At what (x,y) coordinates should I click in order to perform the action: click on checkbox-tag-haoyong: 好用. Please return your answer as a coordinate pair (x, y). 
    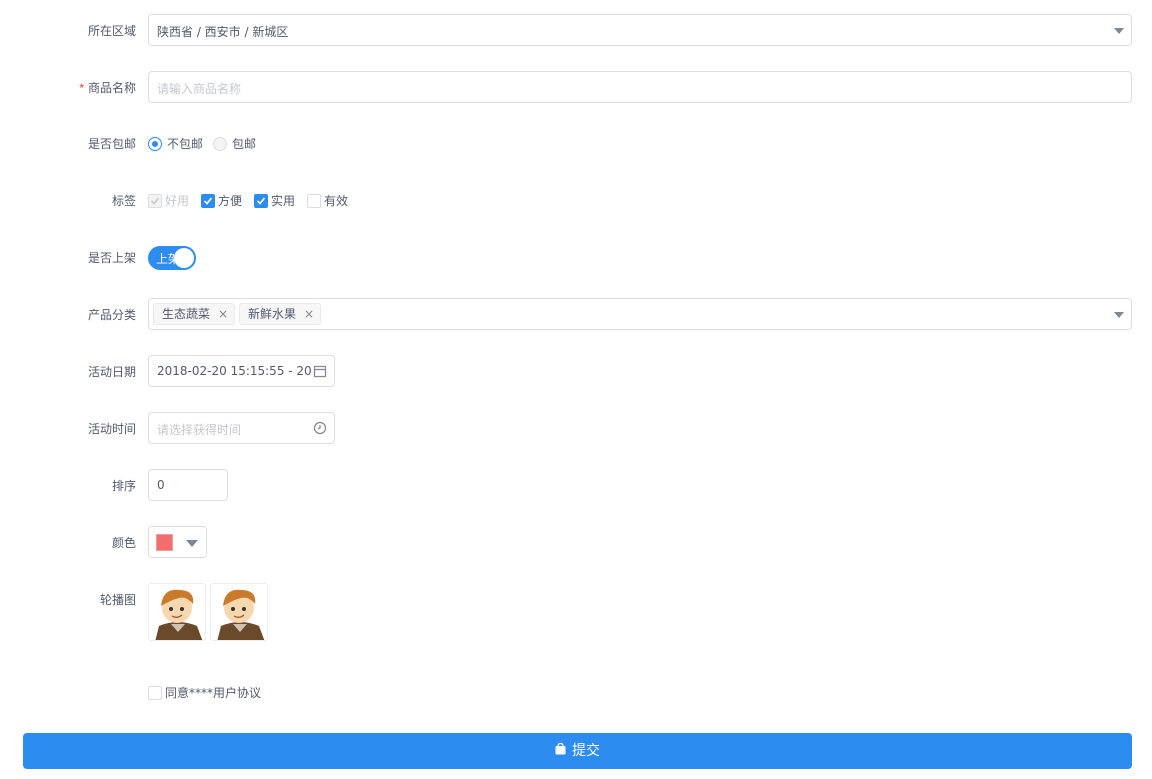
    Looking at the image, I should click on (168, 200).